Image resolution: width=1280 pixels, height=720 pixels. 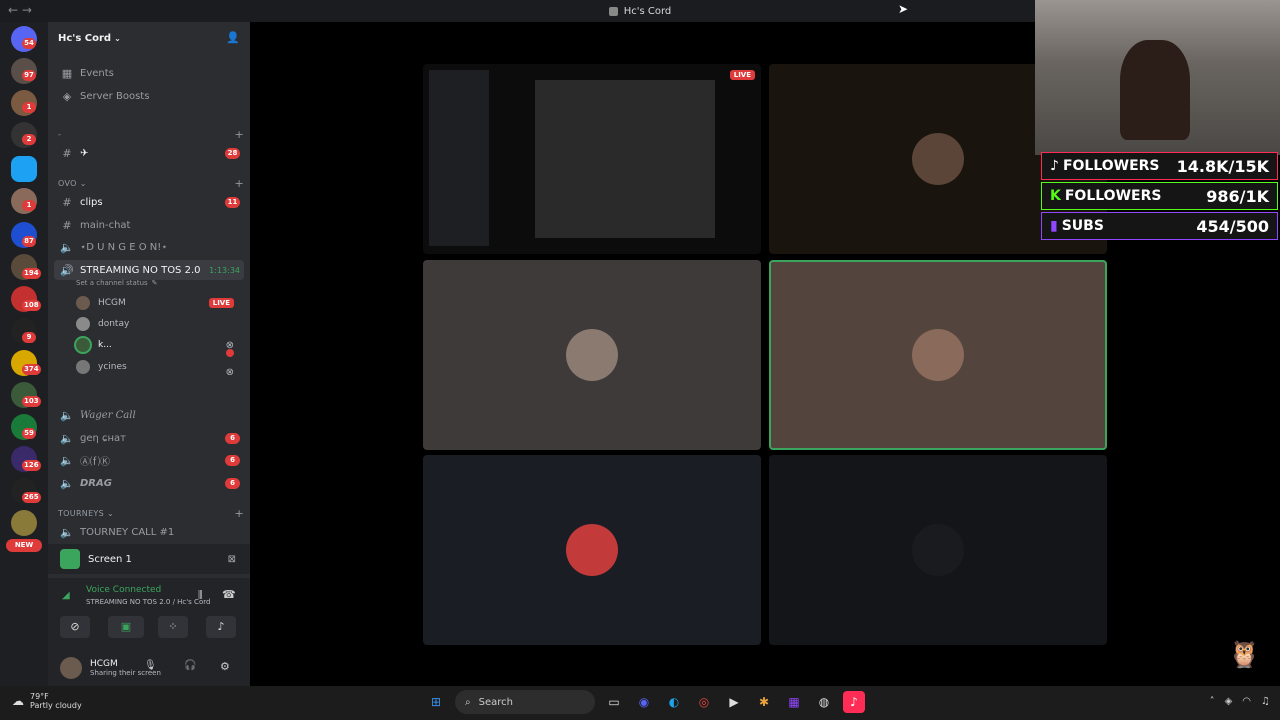 I want to click on kick-followers-goal: K FOLLOWERS 986/1K, so click(x=1159, y=196).